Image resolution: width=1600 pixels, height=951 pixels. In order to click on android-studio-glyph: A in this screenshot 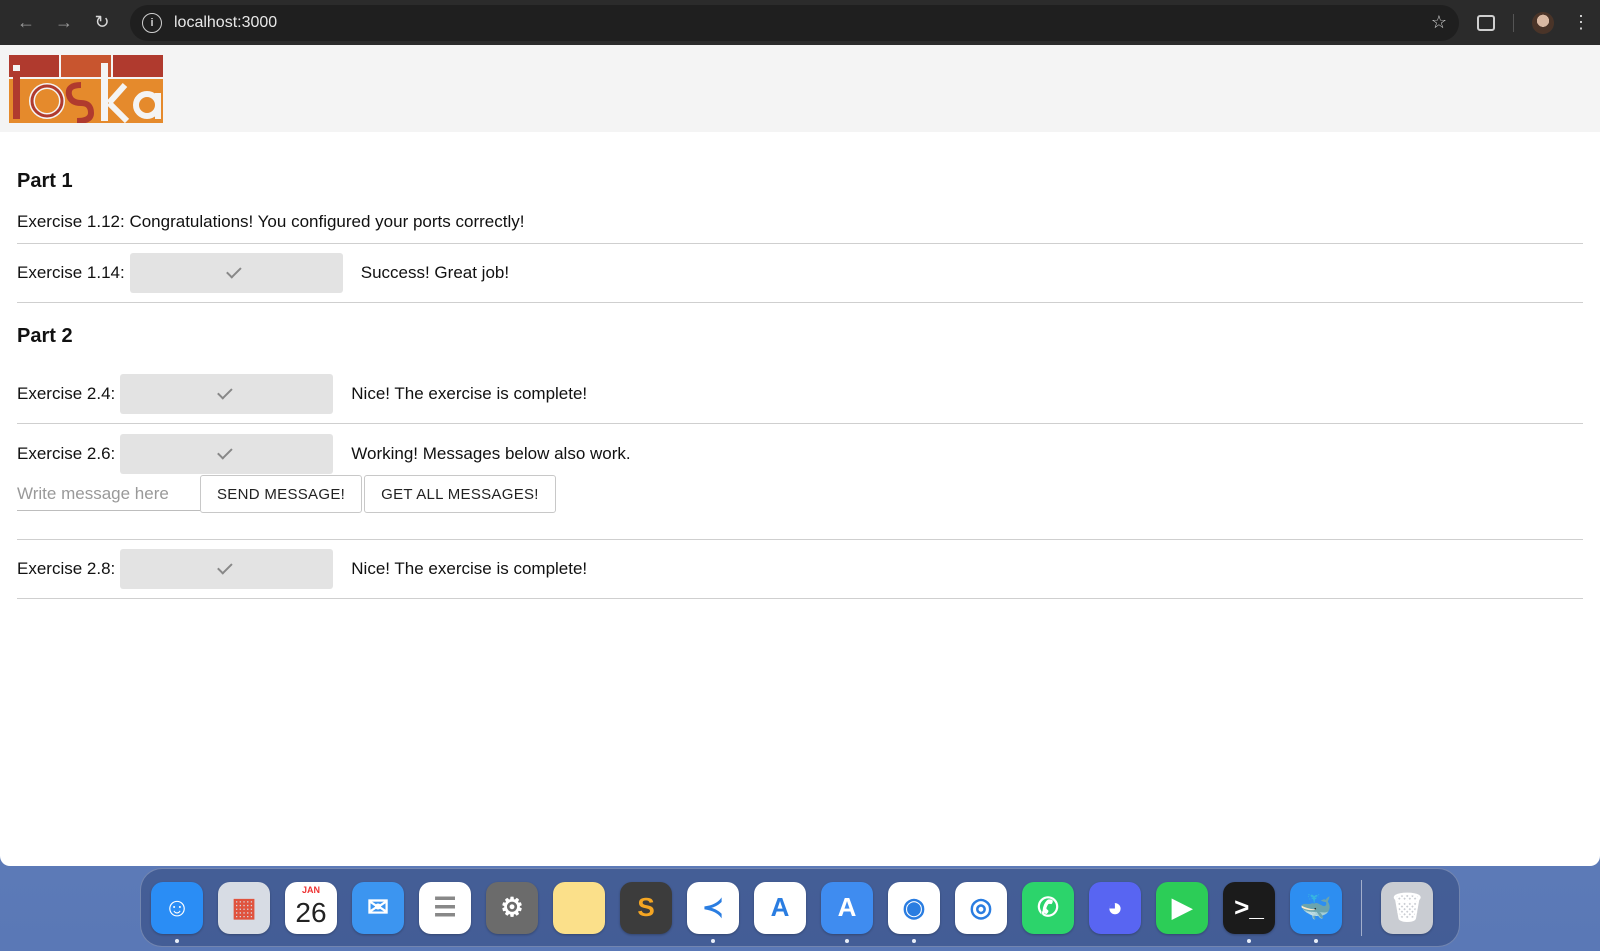, I will do `click(780, 907)`.